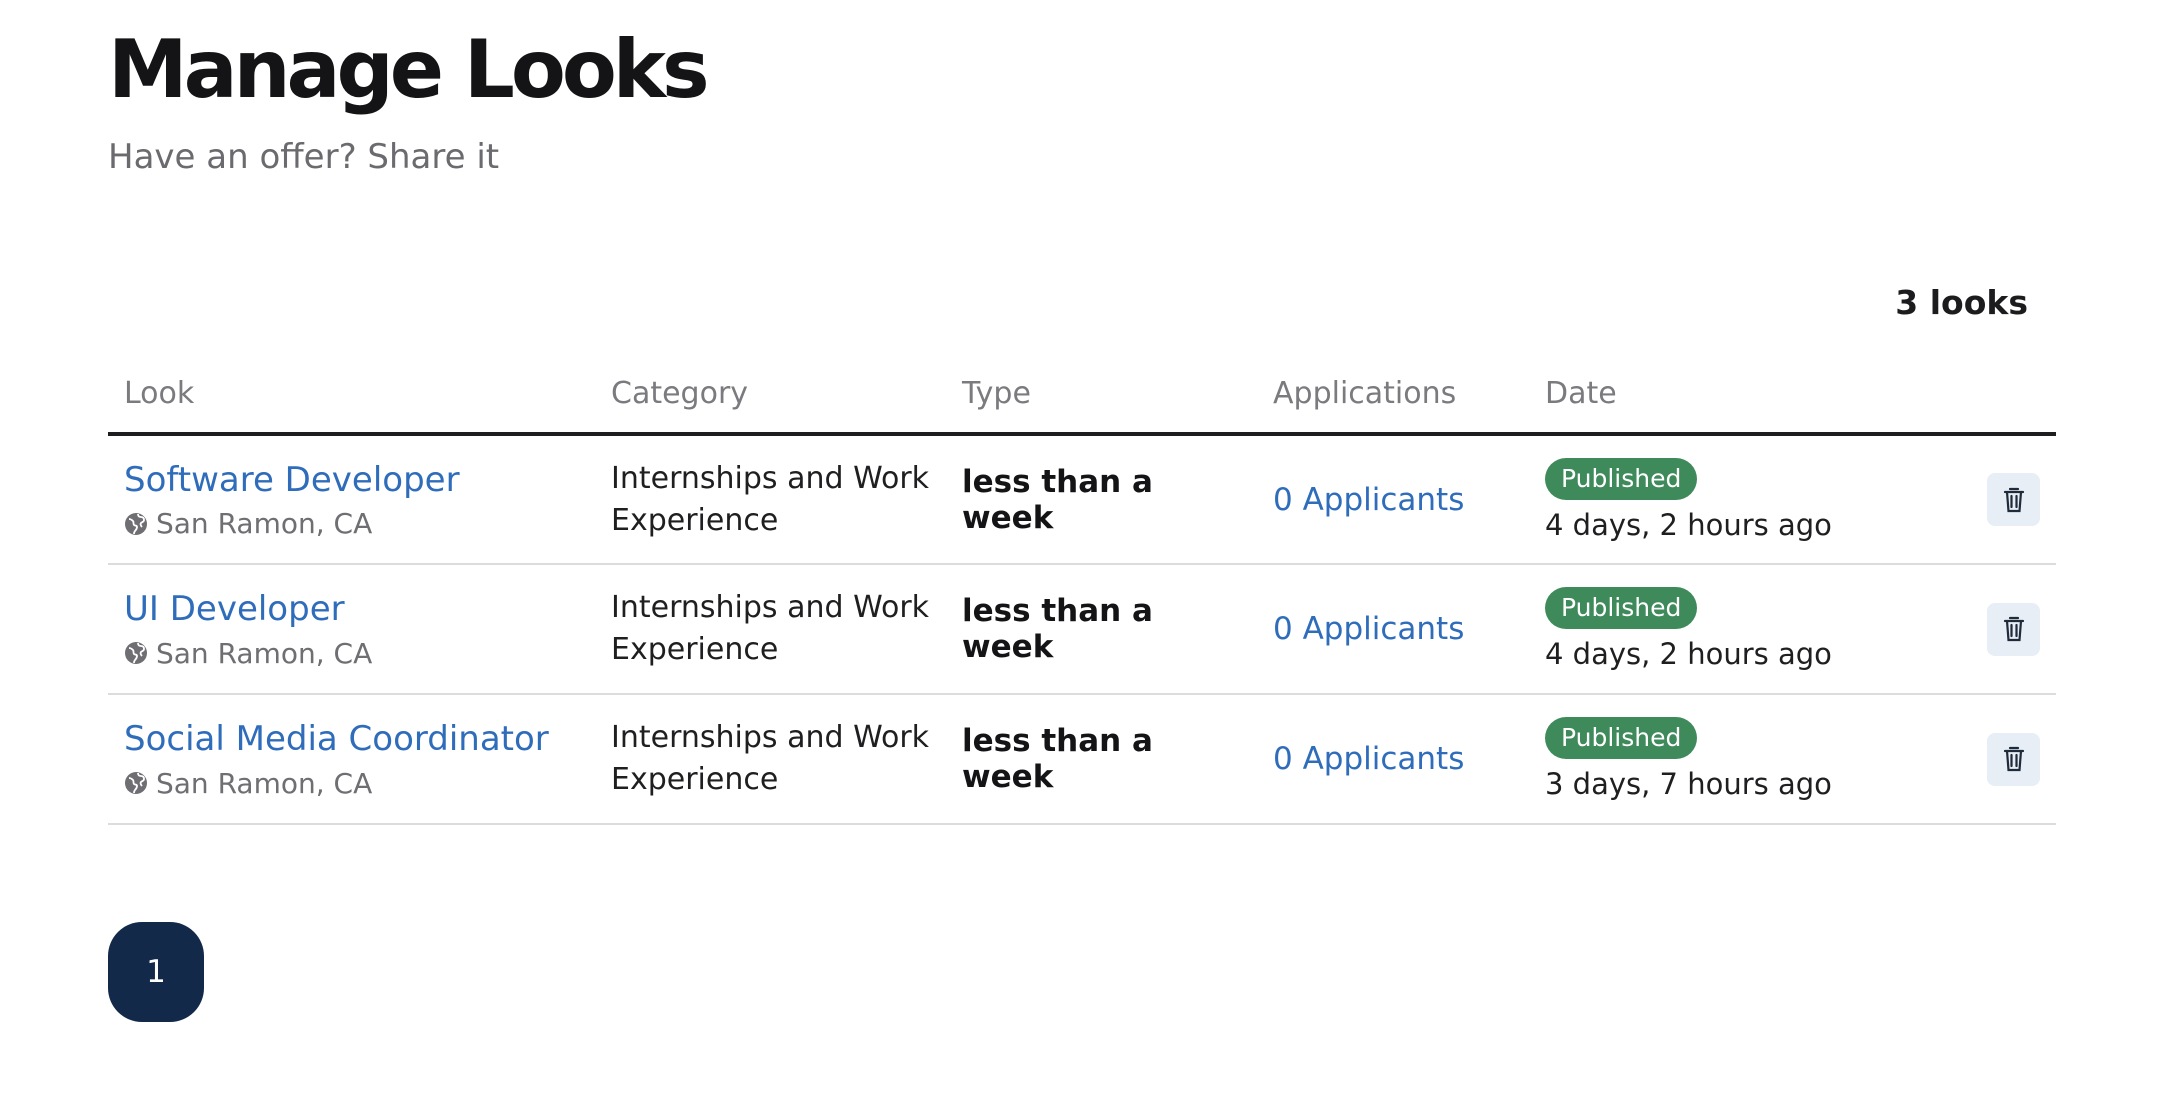 Image resolution: width=2158 pixels, height=1096 pixels. I want to click on page-subtitle: Have an offer? Share it, so click(304, 157).